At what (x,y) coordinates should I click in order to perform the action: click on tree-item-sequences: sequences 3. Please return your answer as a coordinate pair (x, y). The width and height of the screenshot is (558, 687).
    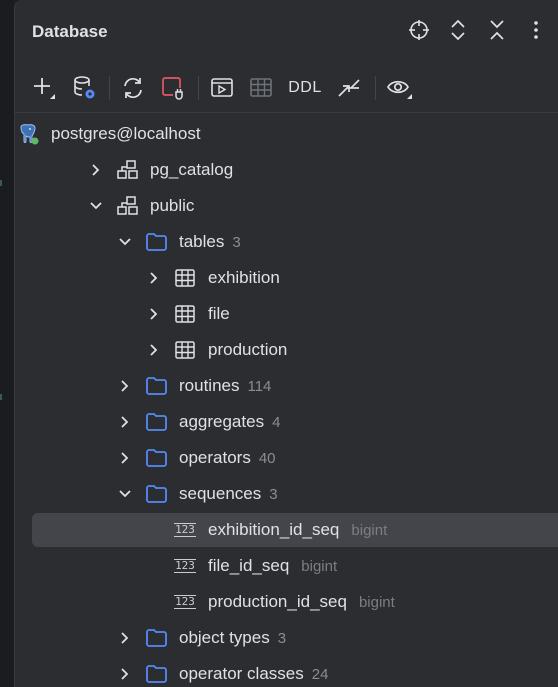
    Looking at the image, I should click on (286, 494).